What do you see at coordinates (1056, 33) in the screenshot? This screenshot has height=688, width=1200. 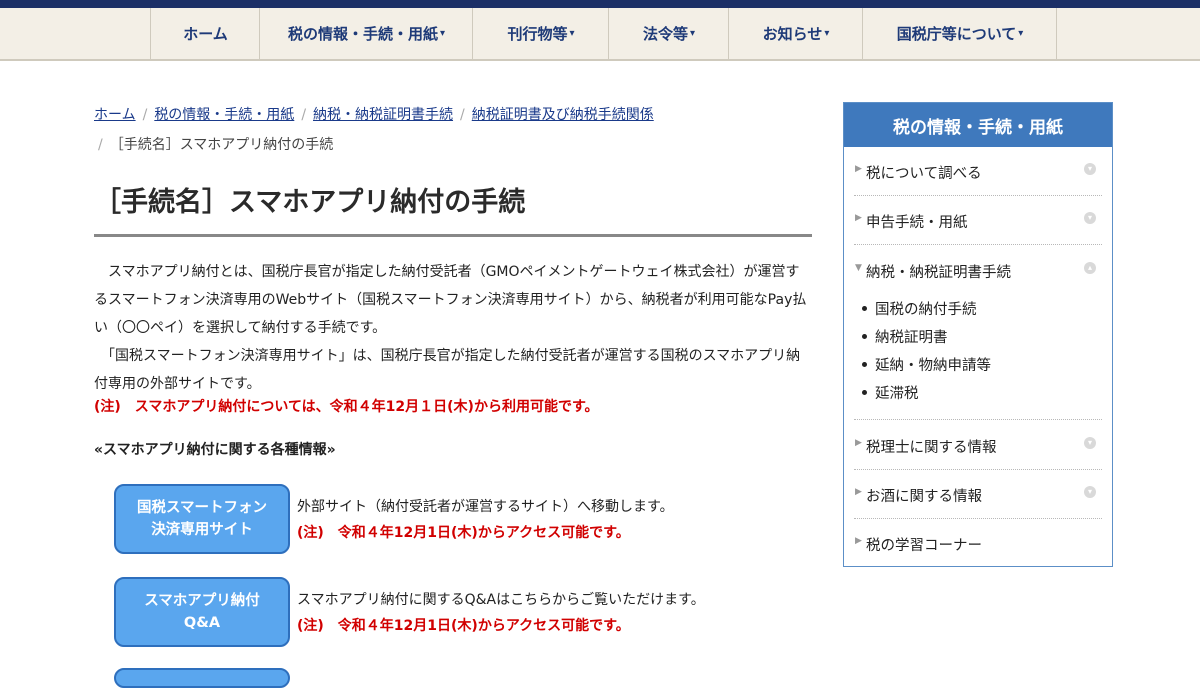 I see `nav-divider` at bounding box center [1056, 33].